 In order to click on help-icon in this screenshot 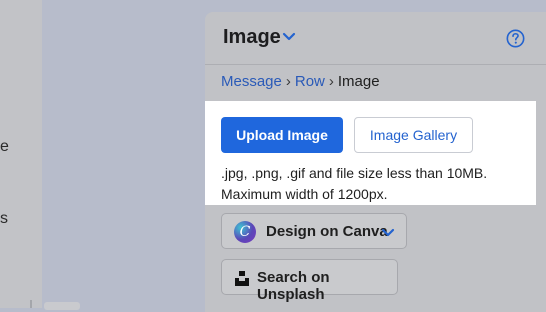, I will do `click(515, 38)`.